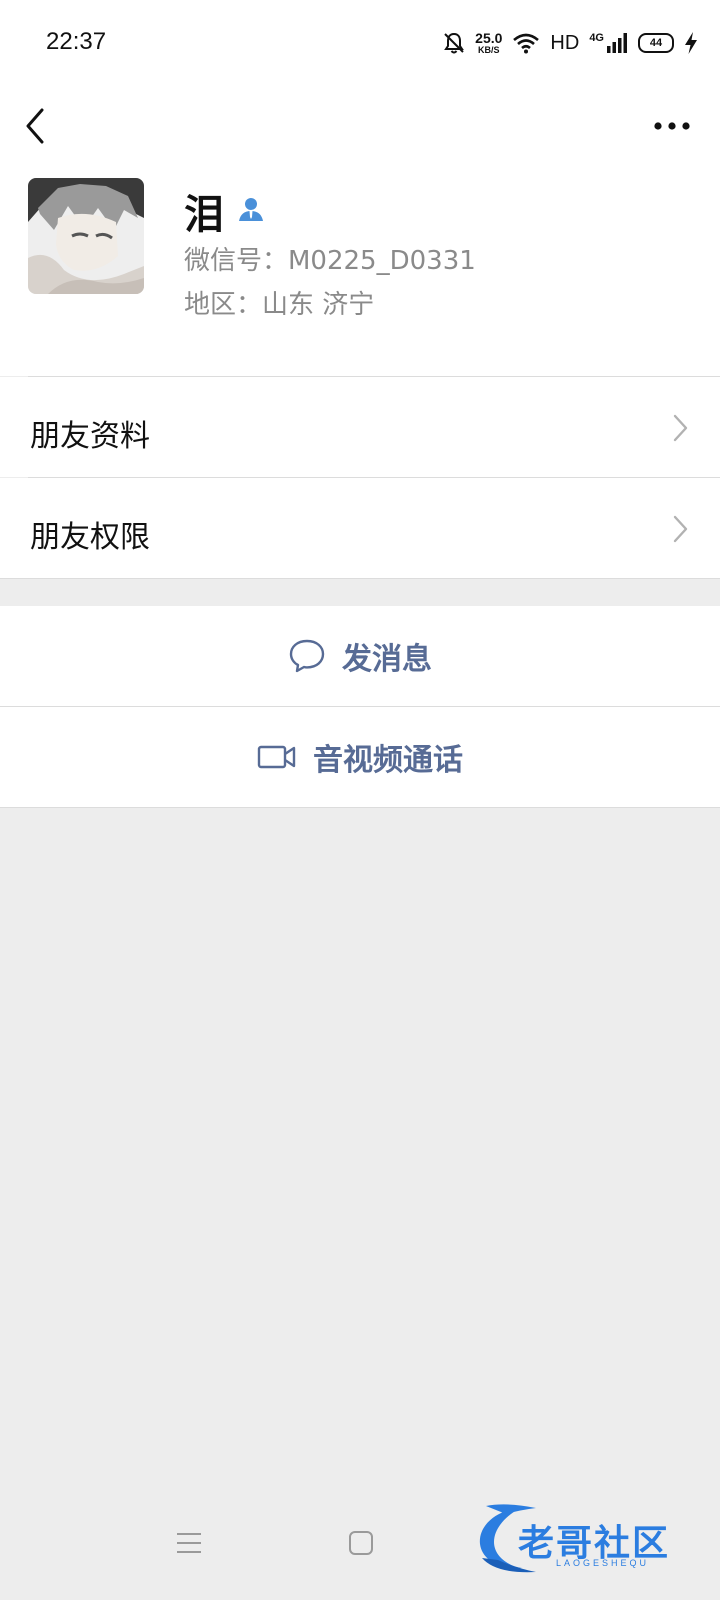 Image resolution: width=720 pixels, height=1600 pixels. I want to click on watermark-logo: 老哥社区 LAOGESHEQU, so click(591, 1538).